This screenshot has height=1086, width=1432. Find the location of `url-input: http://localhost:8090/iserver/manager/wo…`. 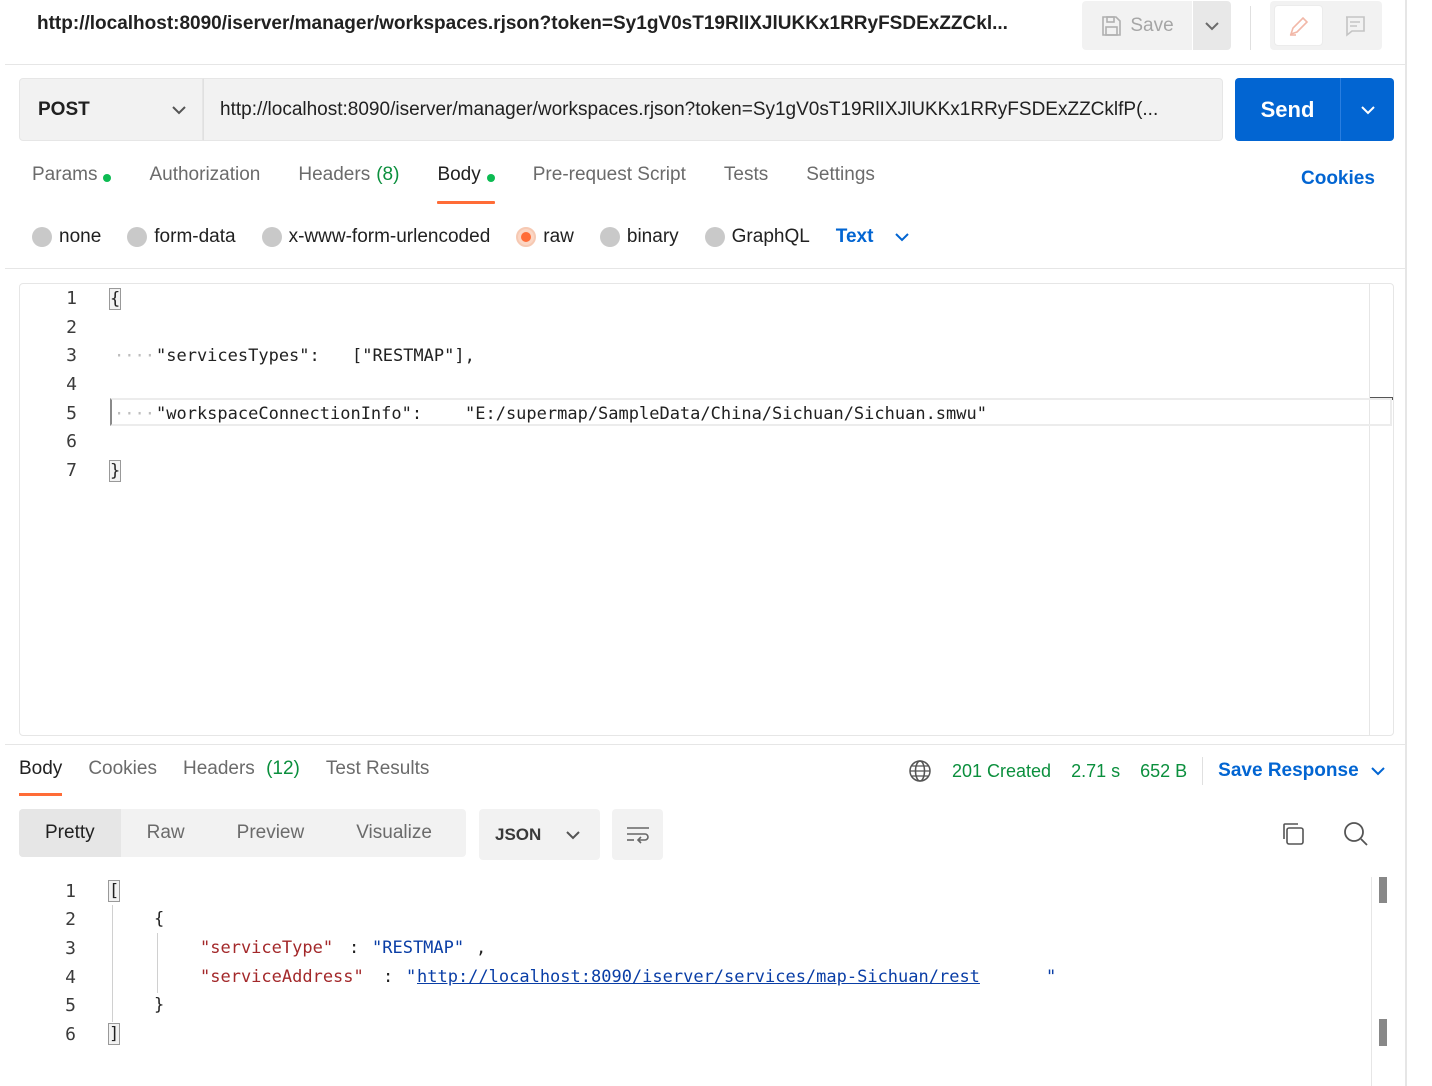

url-input: http://localhost:8090/iserver/manager/wo… is located at coordinates (713, 109).